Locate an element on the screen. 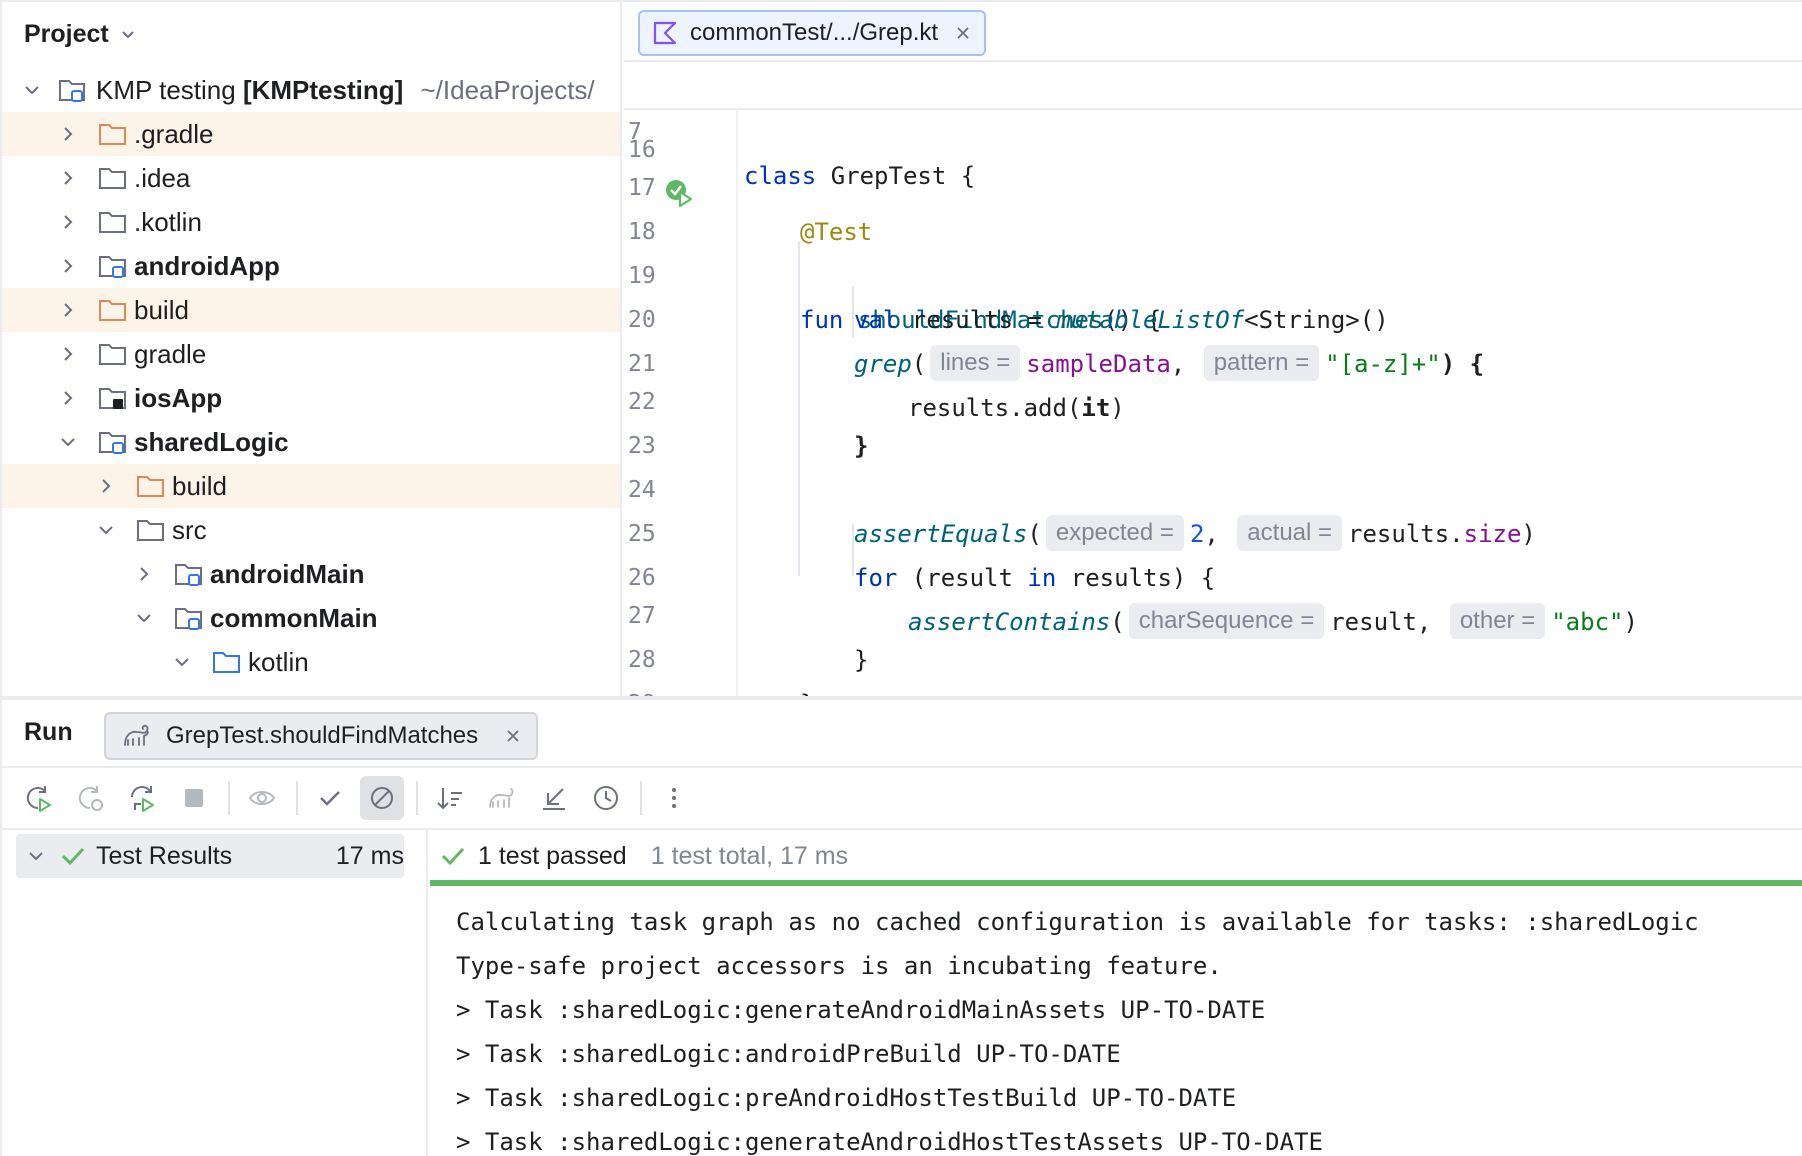  toggle-auto-test-button is located at coordinates (142, 798).